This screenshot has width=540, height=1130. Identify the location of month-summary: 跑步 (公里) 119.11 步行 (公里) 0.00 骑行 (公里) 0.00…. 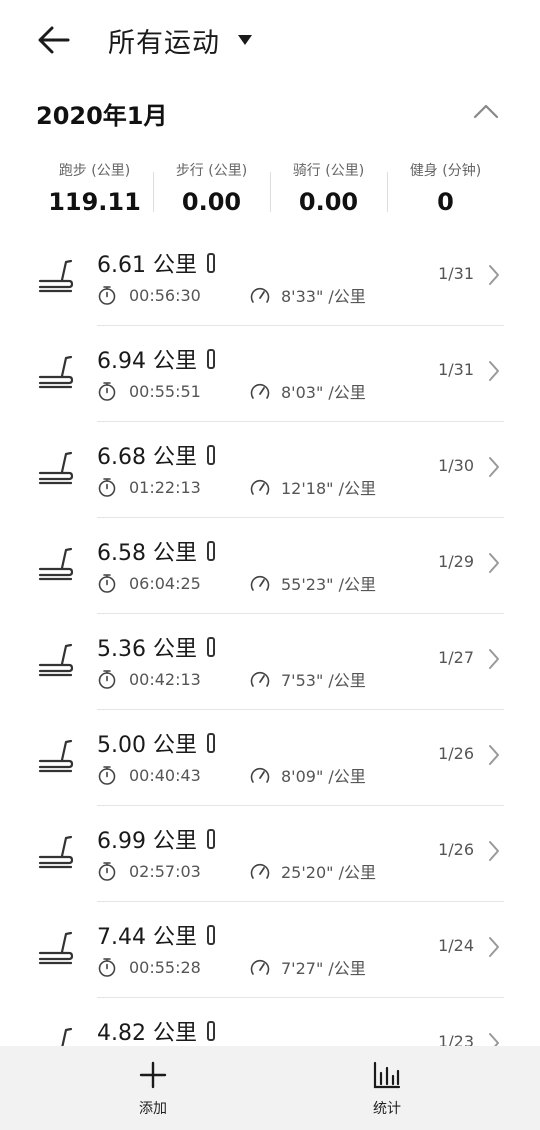
(270, 190).